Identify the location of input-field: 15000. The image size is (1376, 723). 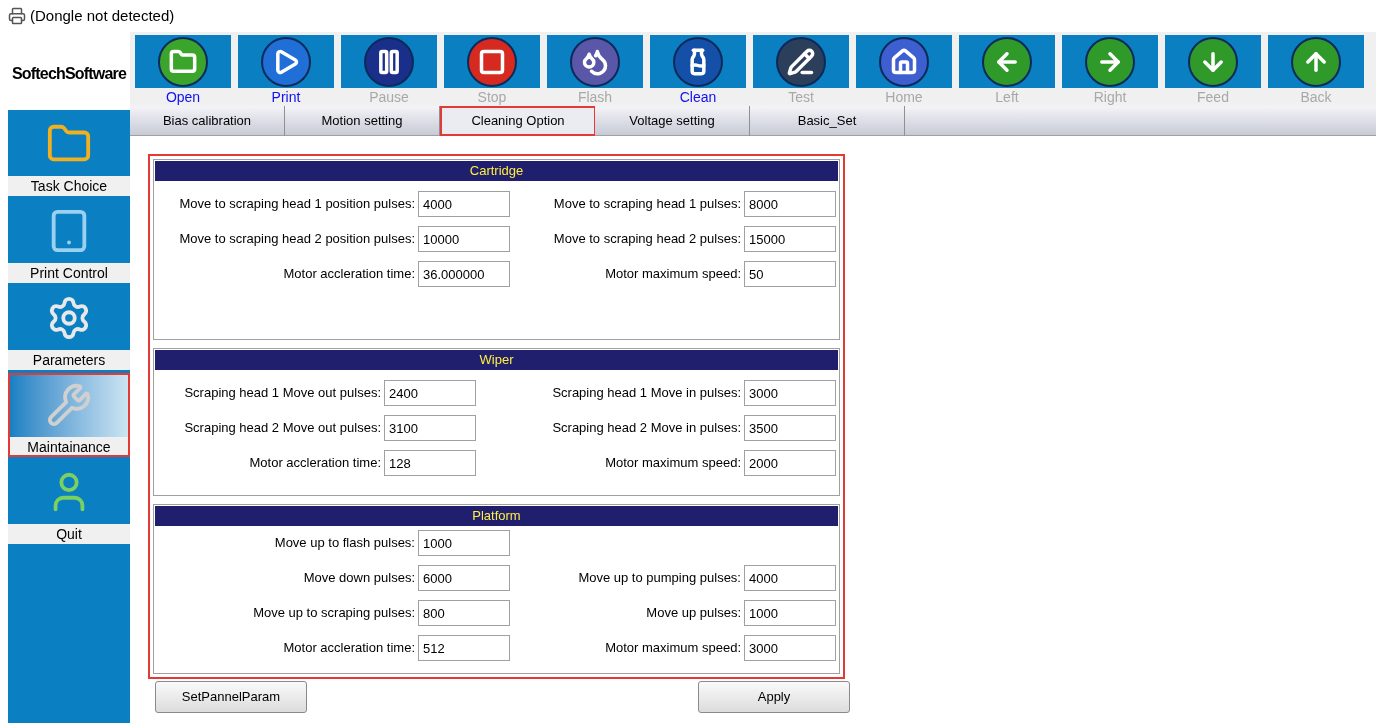
(790, 239).